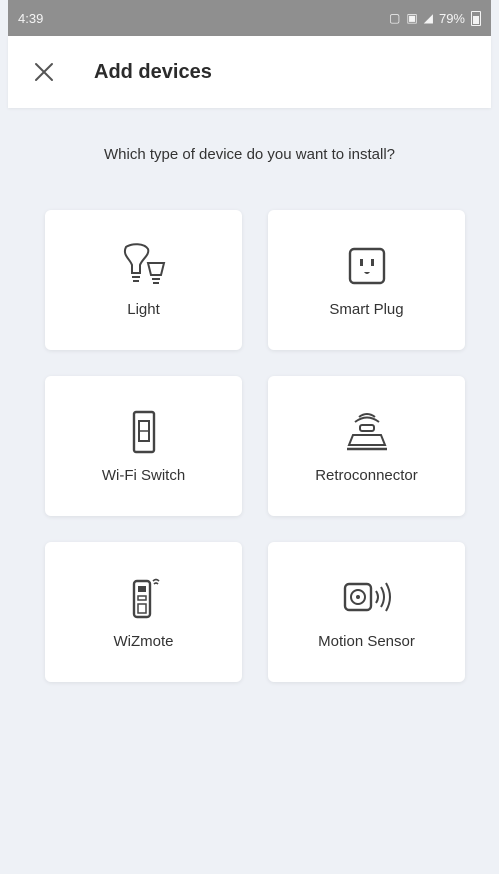  I want to click on device-label: Motion Sensor, so click(366, 641).